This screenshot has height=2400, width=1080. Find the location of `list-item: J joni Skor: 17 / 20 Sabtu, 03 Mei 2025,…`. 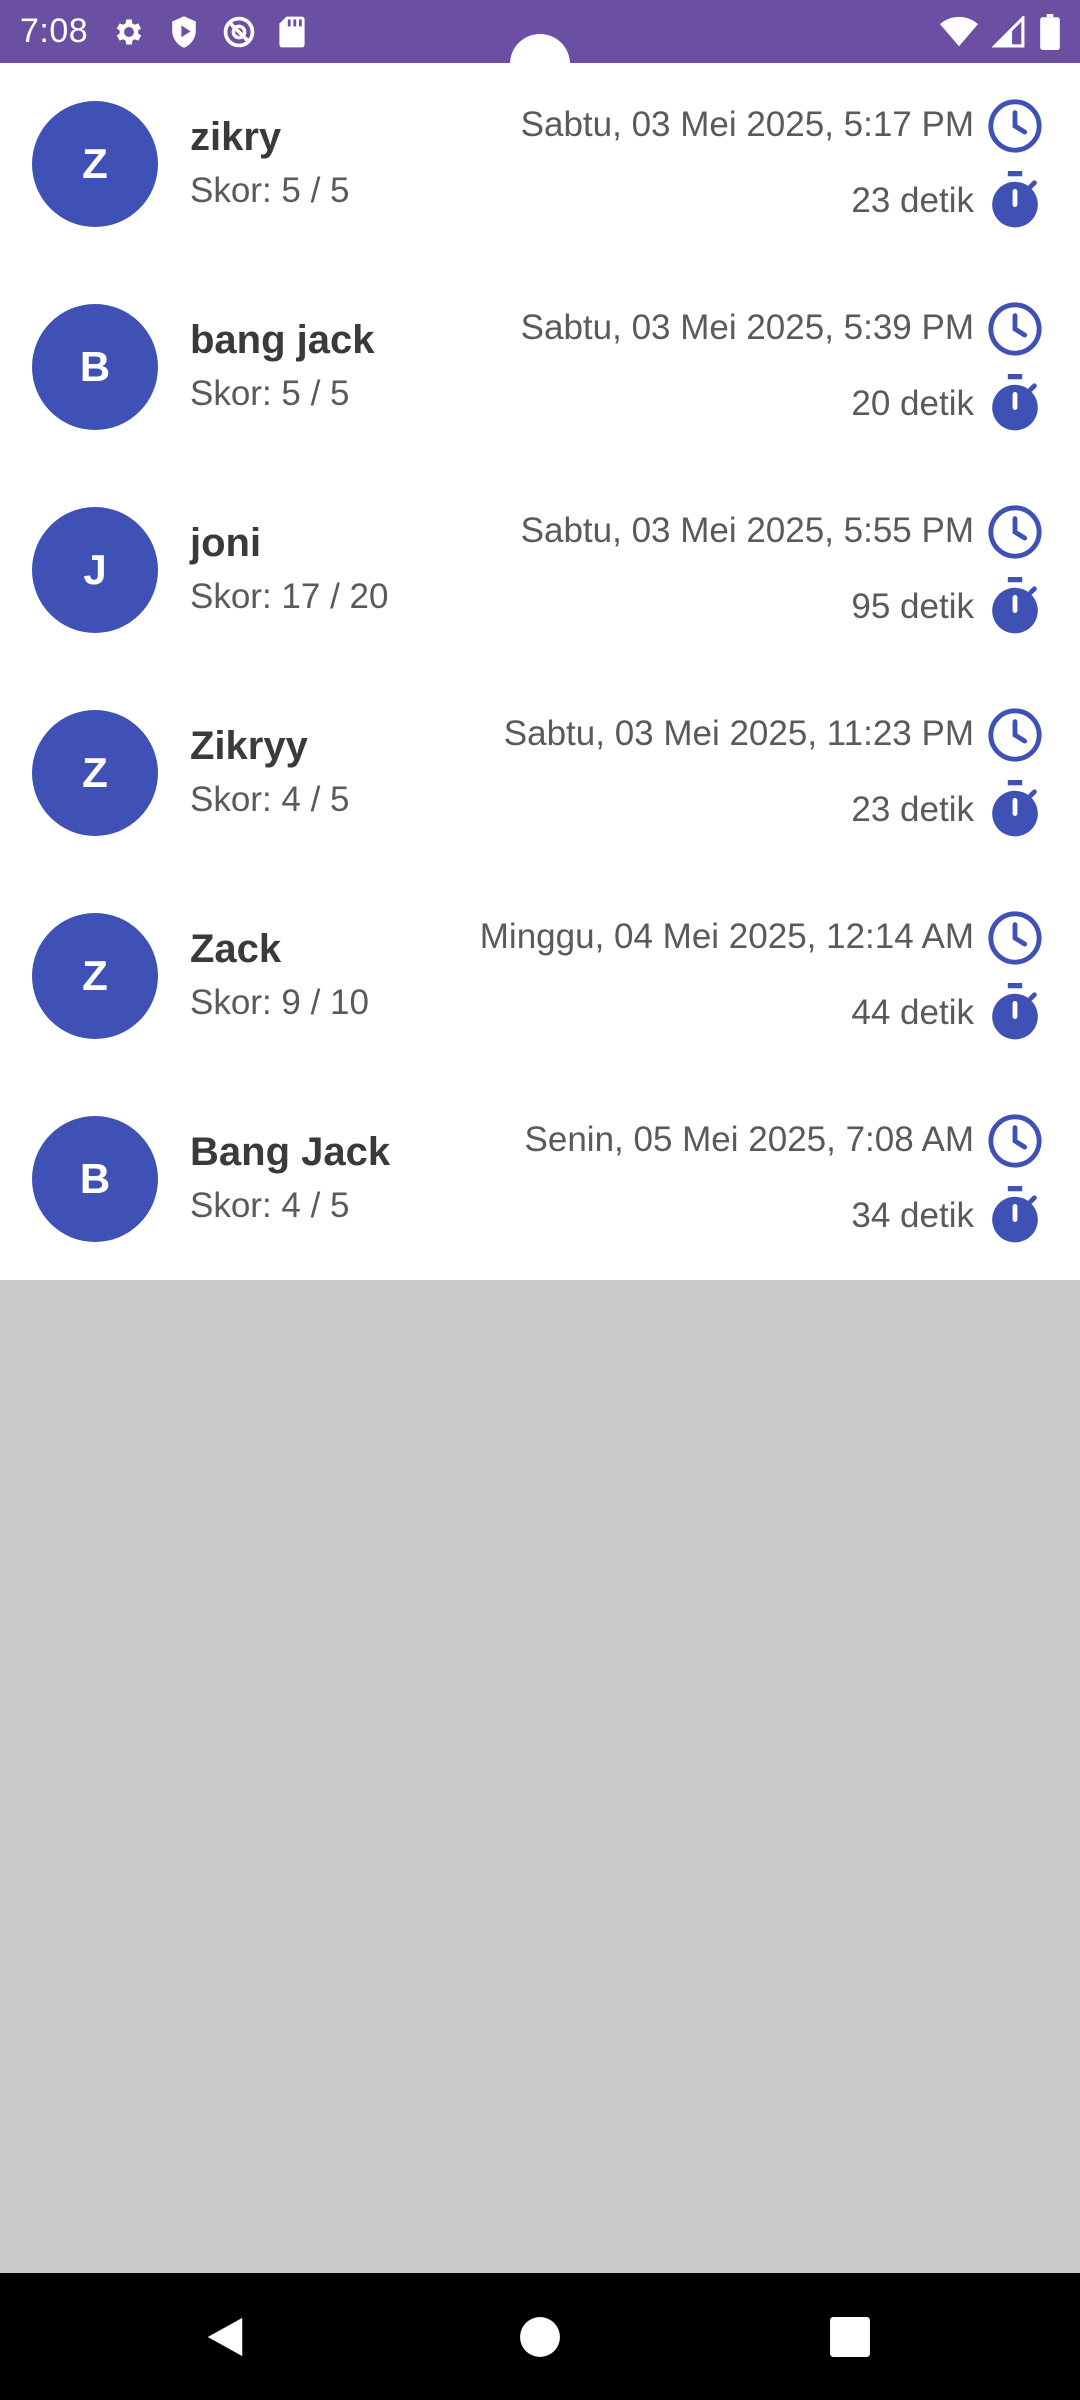

list-item: J joni Skor: 17 / 20 Sabtu, 03 Mei 2025,… is located at coordinates (540, 570).